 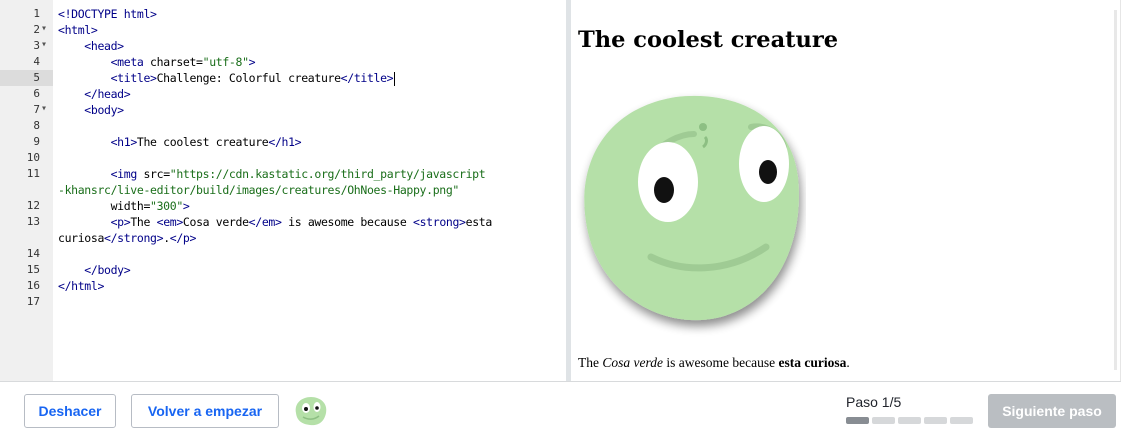 I want to click on line-number: 7 ▾, so click(x=40, y=109).